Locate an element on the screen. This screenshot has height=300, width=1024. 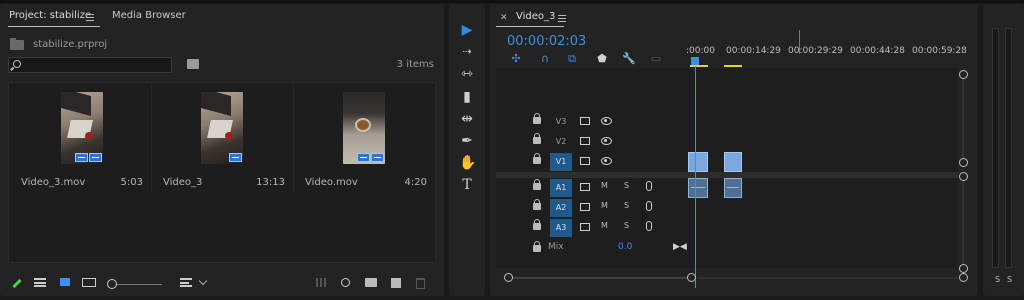
sort-icon is located at coordinates (186, 282).